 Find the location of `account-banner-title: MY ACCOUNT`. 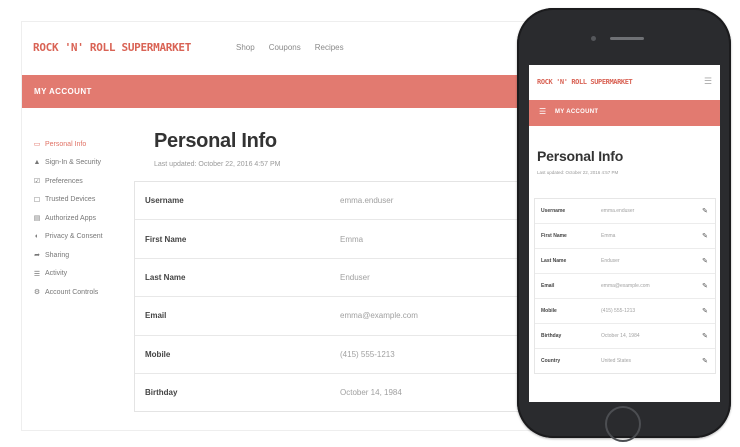

account-banner-title: MY ACCOUNT is located at coordinates (63, 91).